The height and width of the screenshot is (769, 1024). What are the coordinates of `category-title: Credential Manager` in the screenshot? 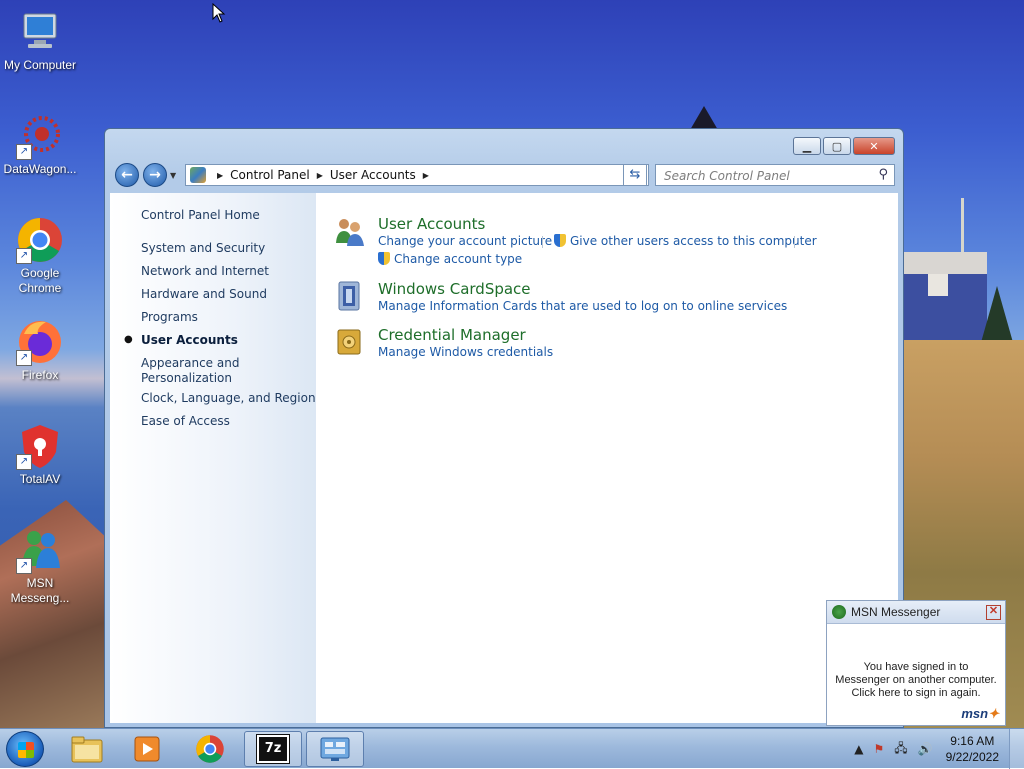 It's located at (452, 335).